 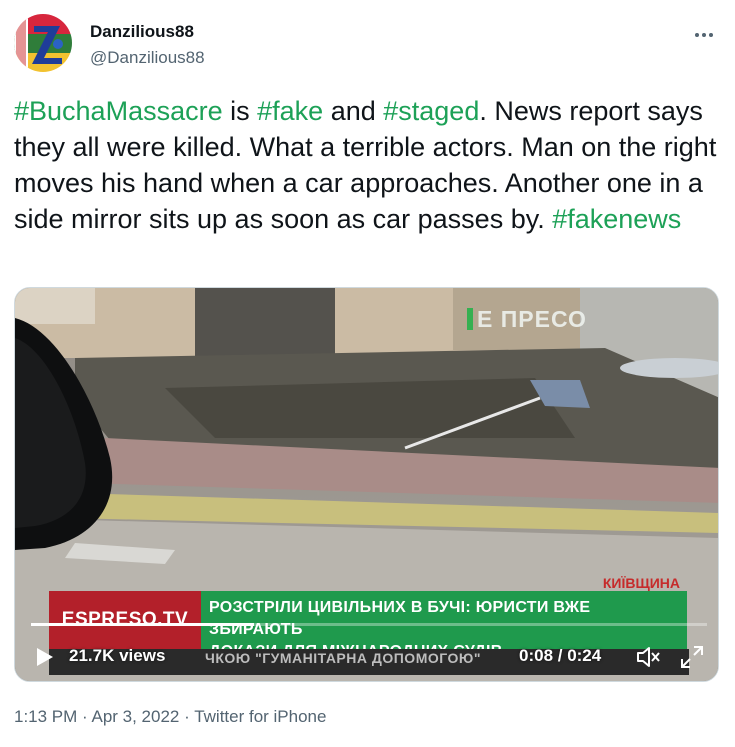 What do you see at coordinates (543, 319) in the screenshot?
I see `channel-logo-text: ПРЕСО` at bounding box center [543, 319].